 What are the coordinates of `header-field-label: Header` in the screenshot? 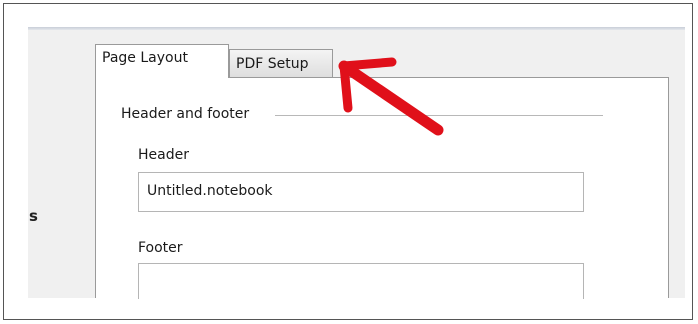 It's located at (163, 155).